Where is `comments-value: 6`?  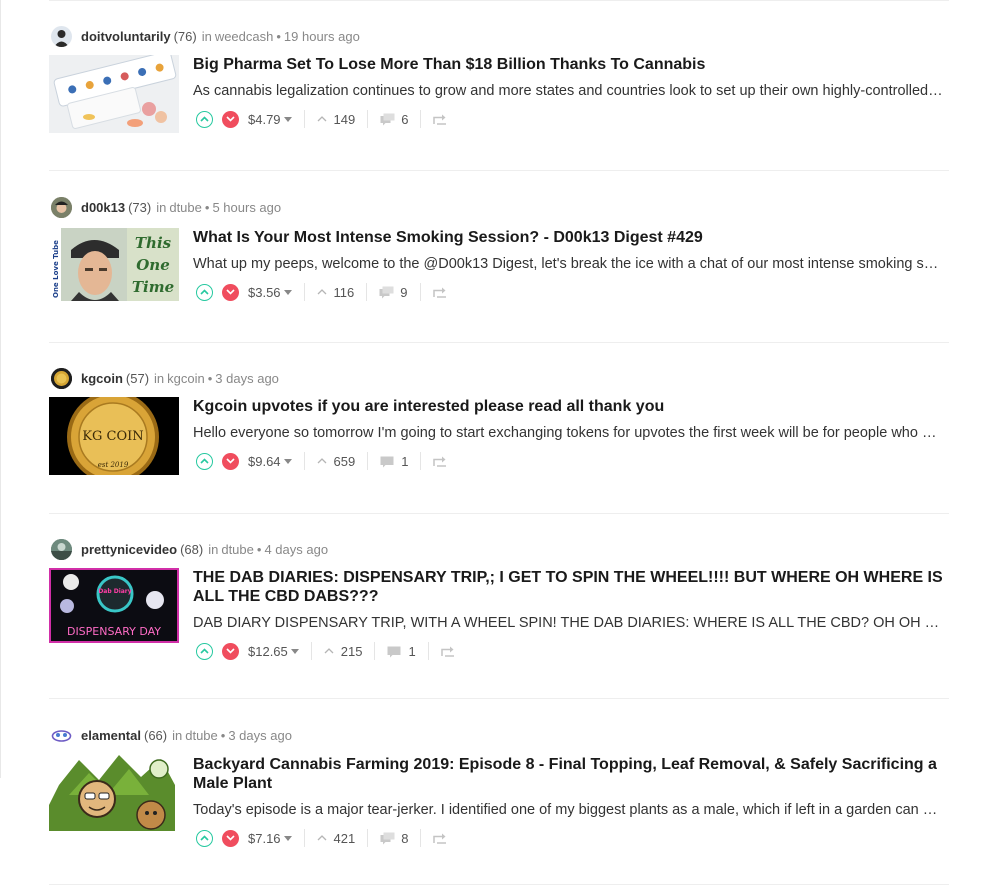 comments-value: 6 is located at coordinates (405, 119).